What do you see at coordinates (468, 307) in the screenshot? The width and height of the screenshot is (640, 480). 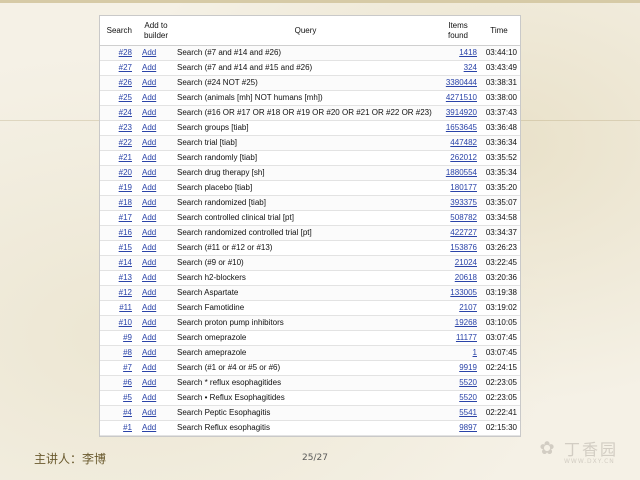 I see `items-found-link: 2107` at bounding box center [468, 307].